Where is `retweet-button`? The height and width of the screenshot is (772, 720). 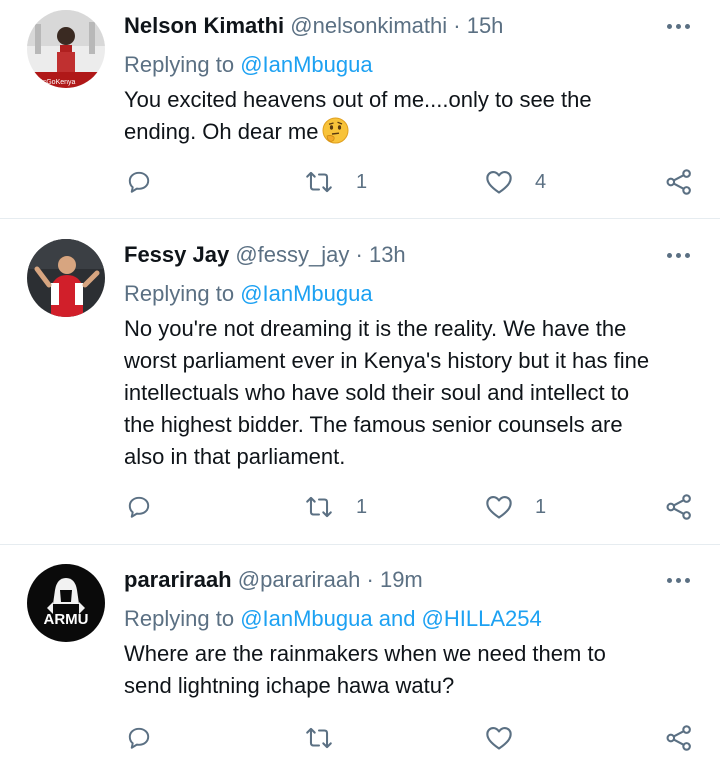 retweet-button is located at coordinates (330, 738).